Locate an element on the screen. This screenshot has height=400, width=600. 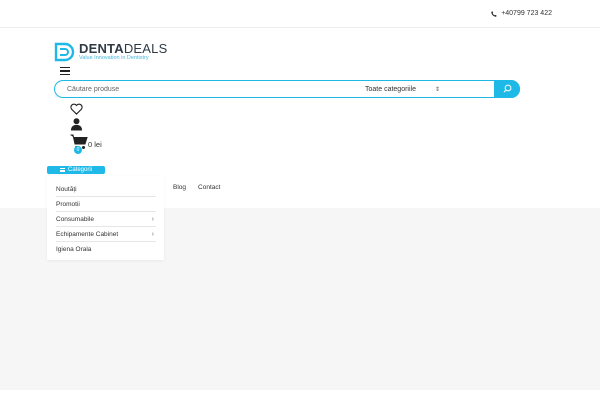
search-category-select: Toate categoriile ⇕ is located at coordinates (402, 89).